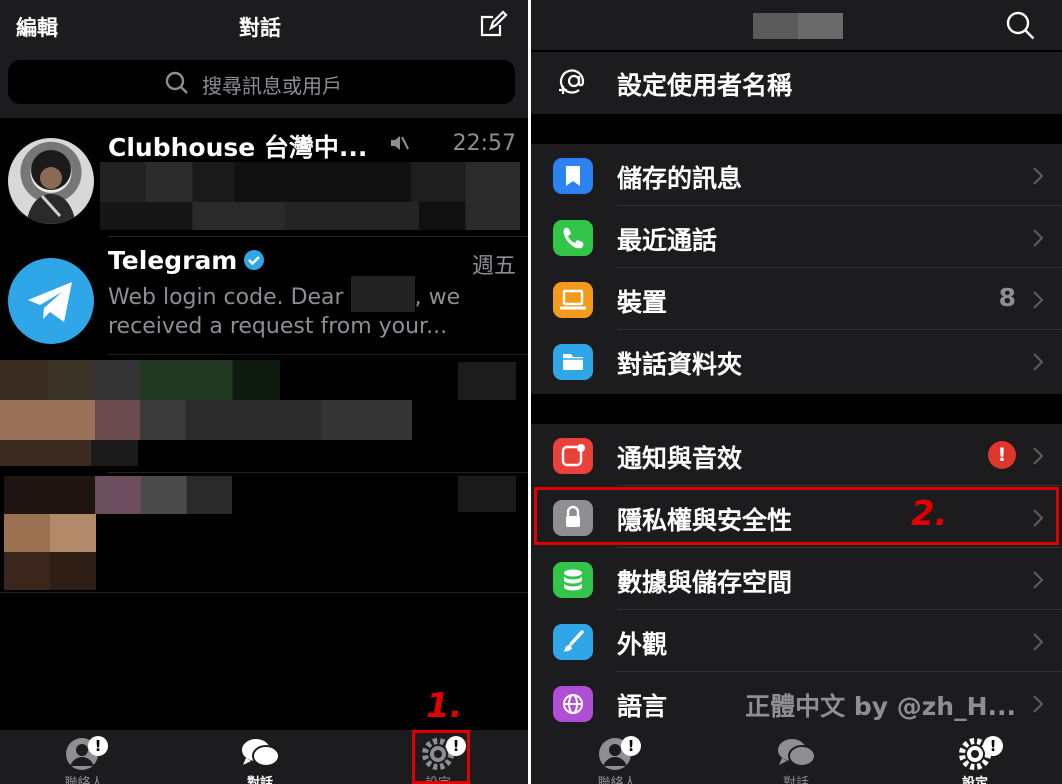 The height and width of the screenshot is (784, 1062). I want to click on search-placeholder: 搜尋訊息或用戶, so click(272, 86).